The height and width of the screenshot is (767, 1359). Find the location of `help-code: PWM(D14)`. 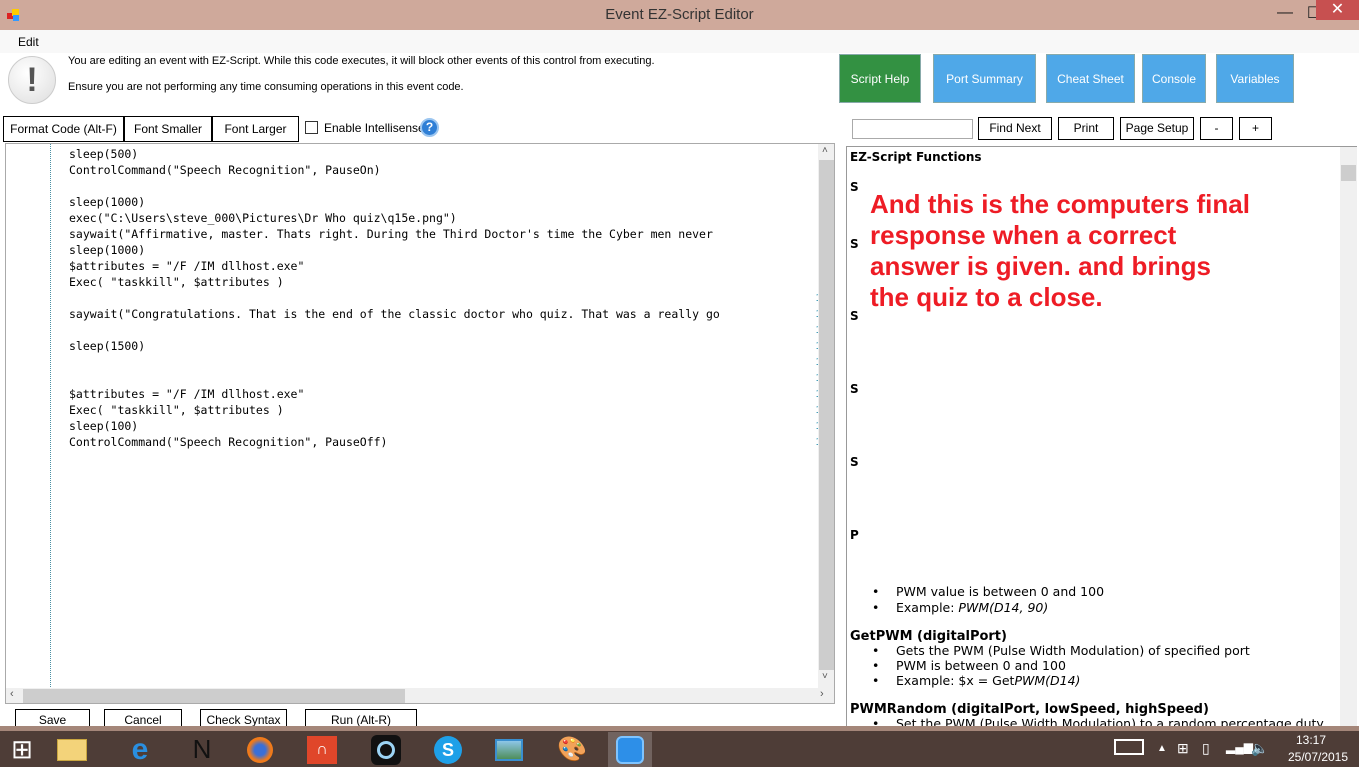

help-code: PWM(D14) is located at coordinates (1047, 680).